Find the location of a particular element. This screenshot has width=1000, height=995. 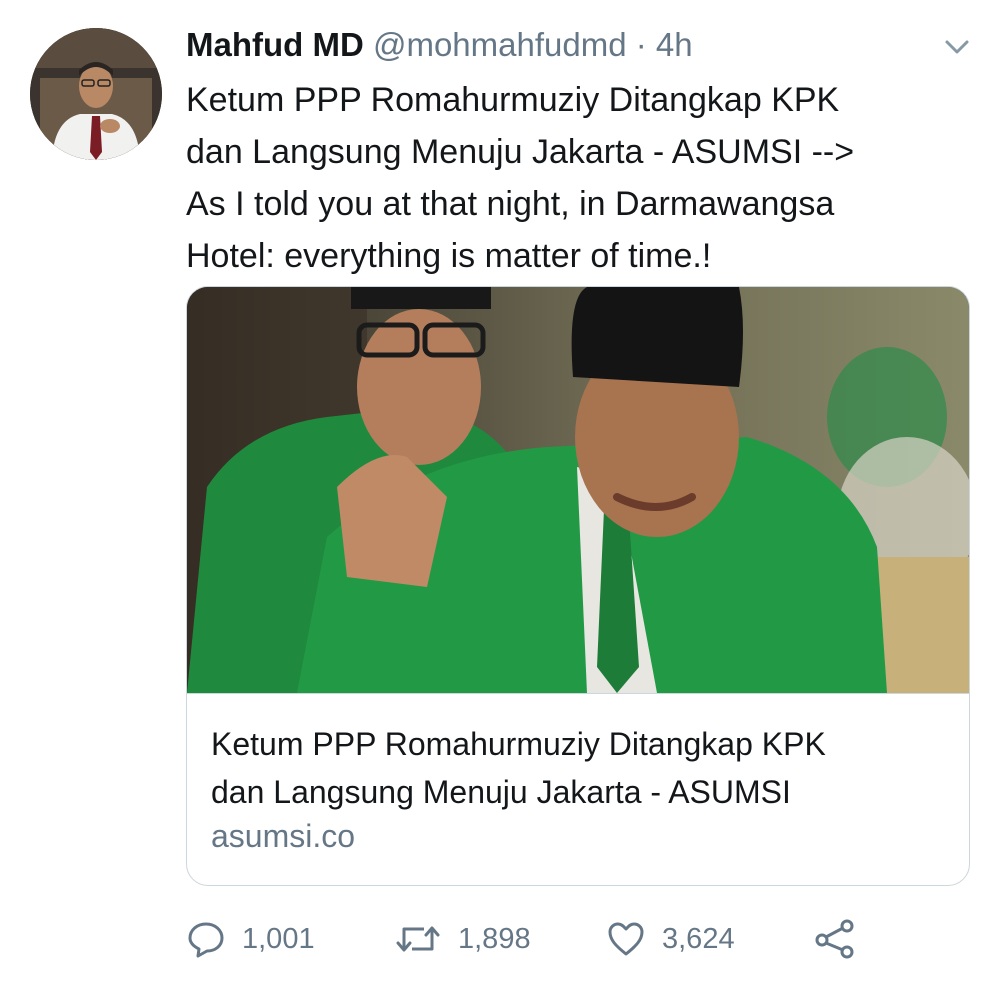

more-options-button is located at coordinates (957, 47).